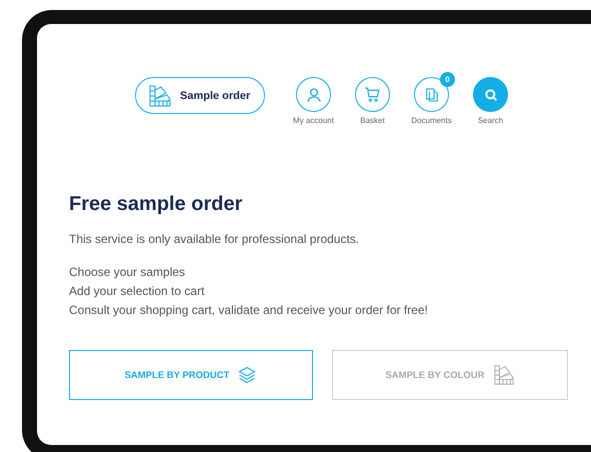  What do you see at coordinates (314, 94) in the screenshot?
I see `user-icon` at bounding box center [314, 94].